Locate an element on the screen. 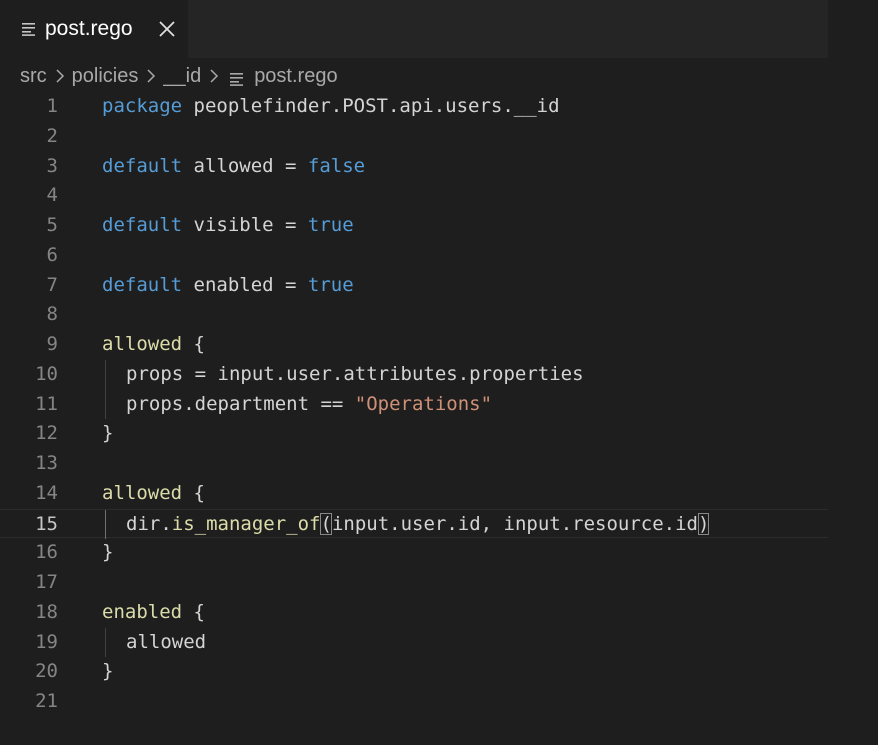 Image resolution: width=878 pixels, height=745 pixels. code-line: 12} is located at coordinates (414, 434).